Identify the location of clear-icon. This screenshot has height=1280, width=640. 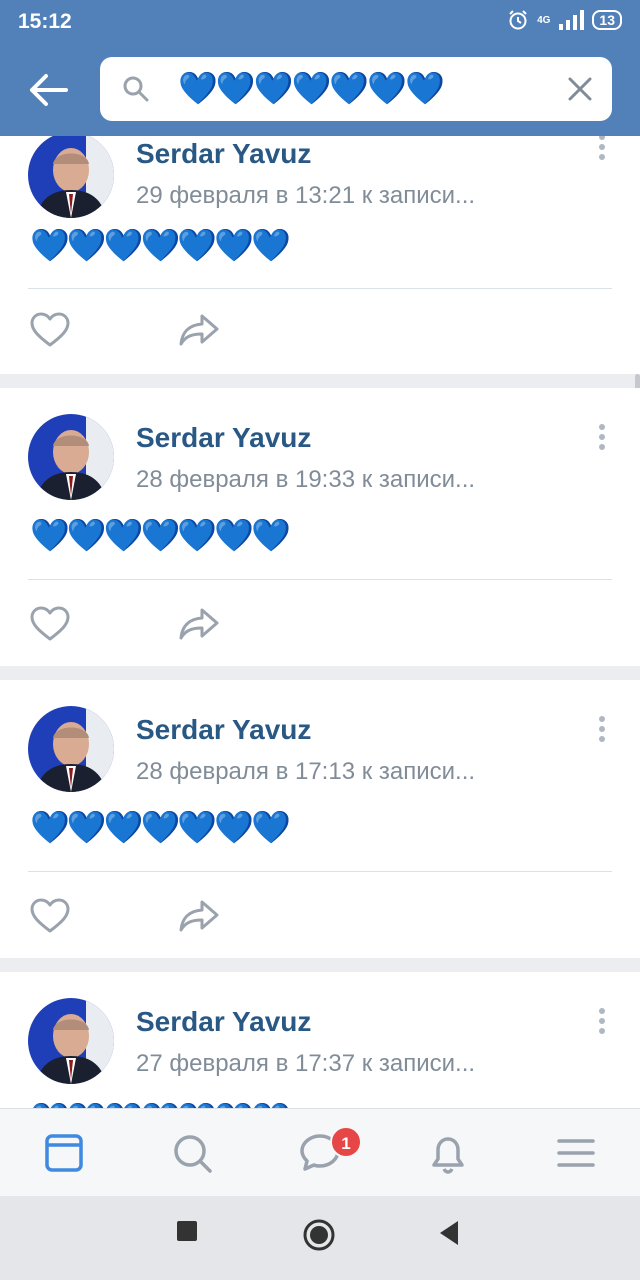
(580, 89).